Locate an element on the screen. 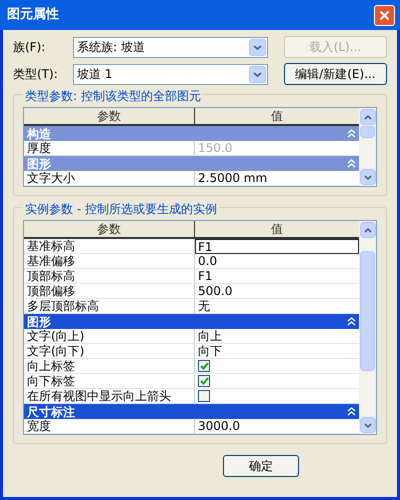 The image size is (400, 500). parameter-name: 向下标签 is located at coordinates (109, 381).